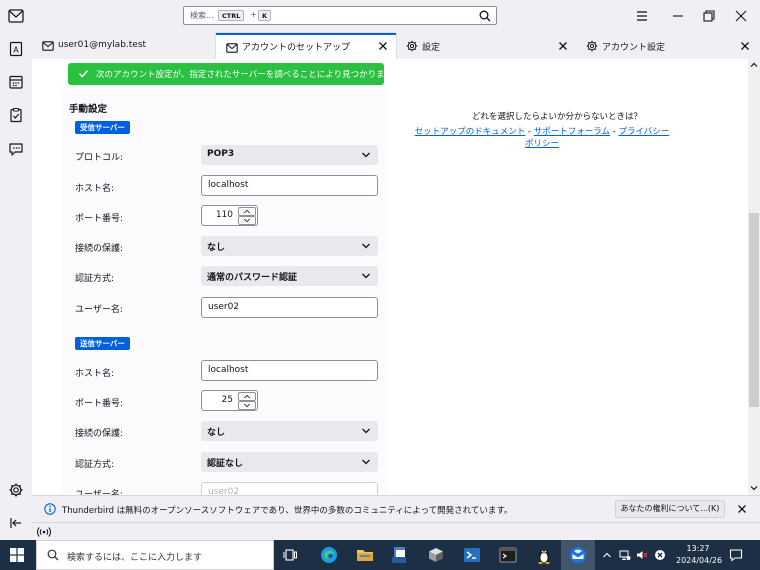 This screenshot has width=760, height=570. I want to click on title-bar: 検索... CTRL + K, so click(380, 16).